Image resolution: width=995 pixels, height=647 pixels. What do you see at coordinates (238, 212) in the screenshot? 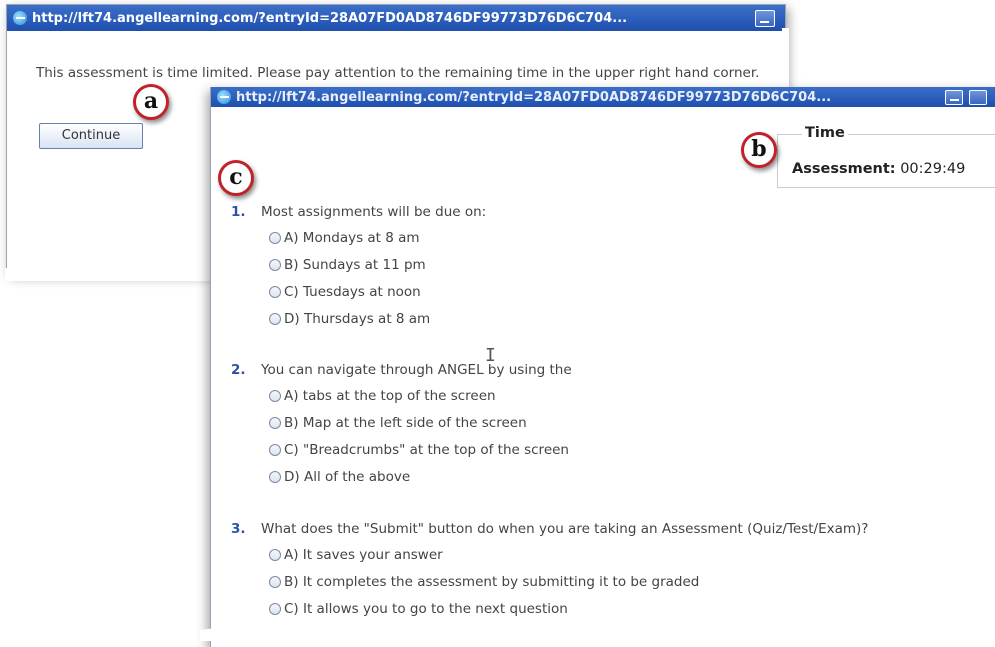
I see `question-number: 1.` at bounding box center [238, 212].